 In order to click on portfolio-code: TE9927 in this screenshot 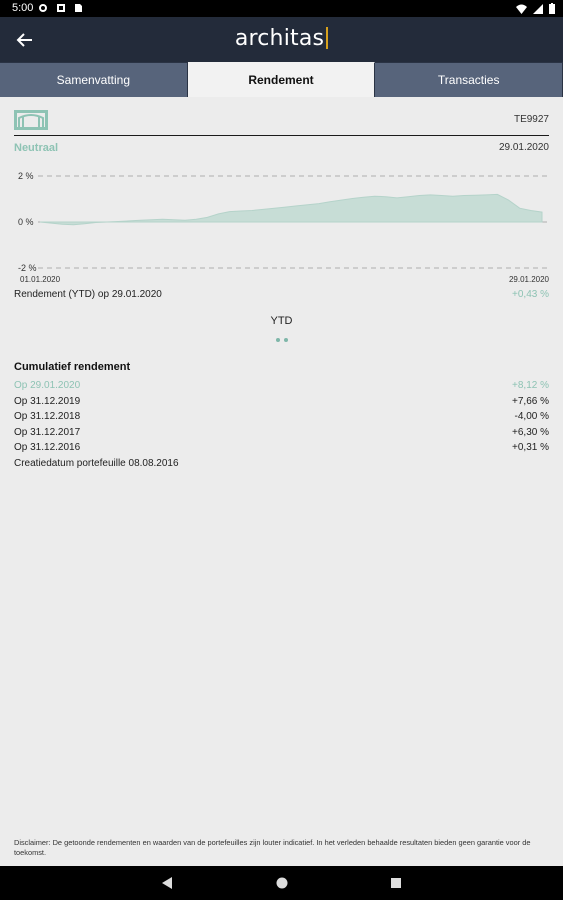, I will do `click(531, 119)`.